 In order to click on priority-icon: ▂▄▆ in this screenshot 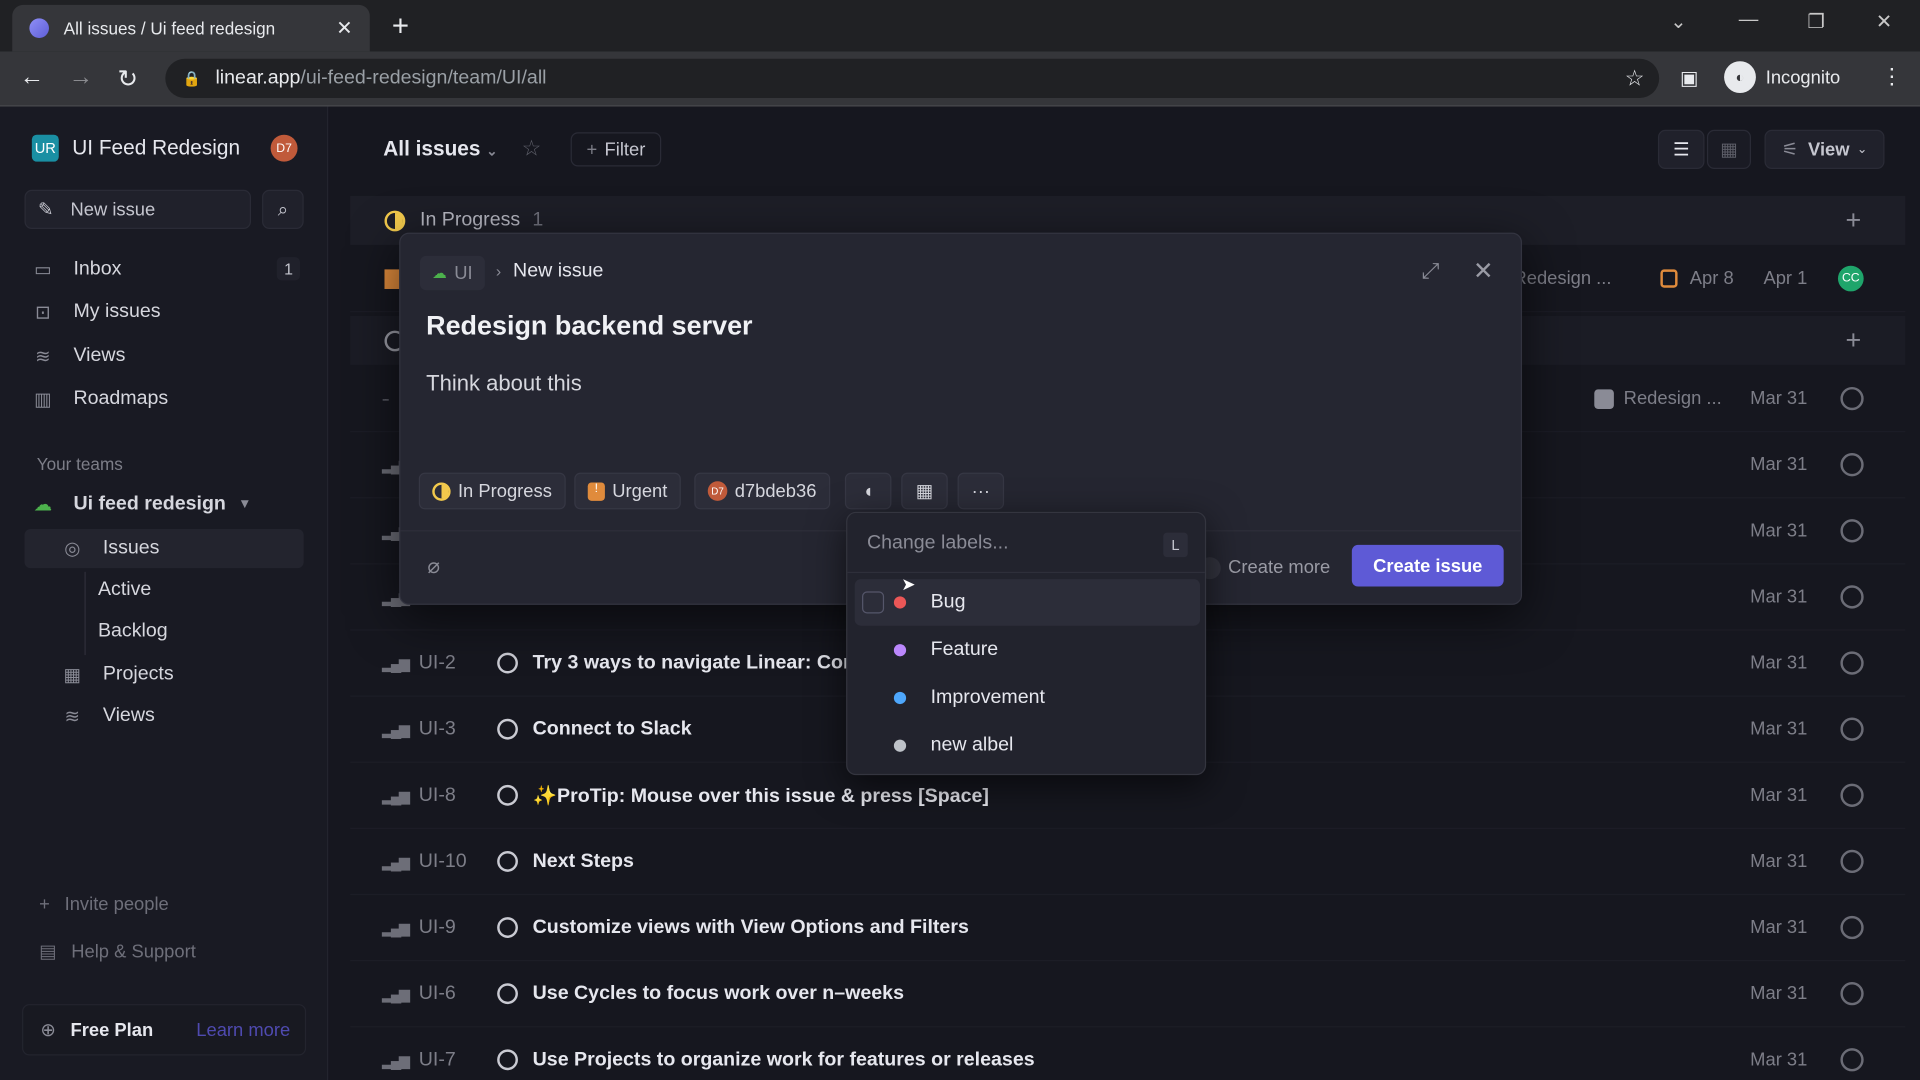, I will do `click(396, 795)`.